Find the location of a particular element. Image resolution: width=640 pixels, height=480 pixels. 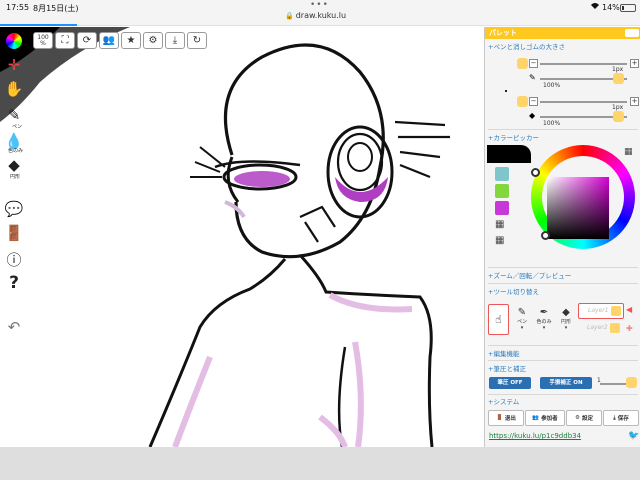

color-wheel-icon is located at coordinates (14, 41).